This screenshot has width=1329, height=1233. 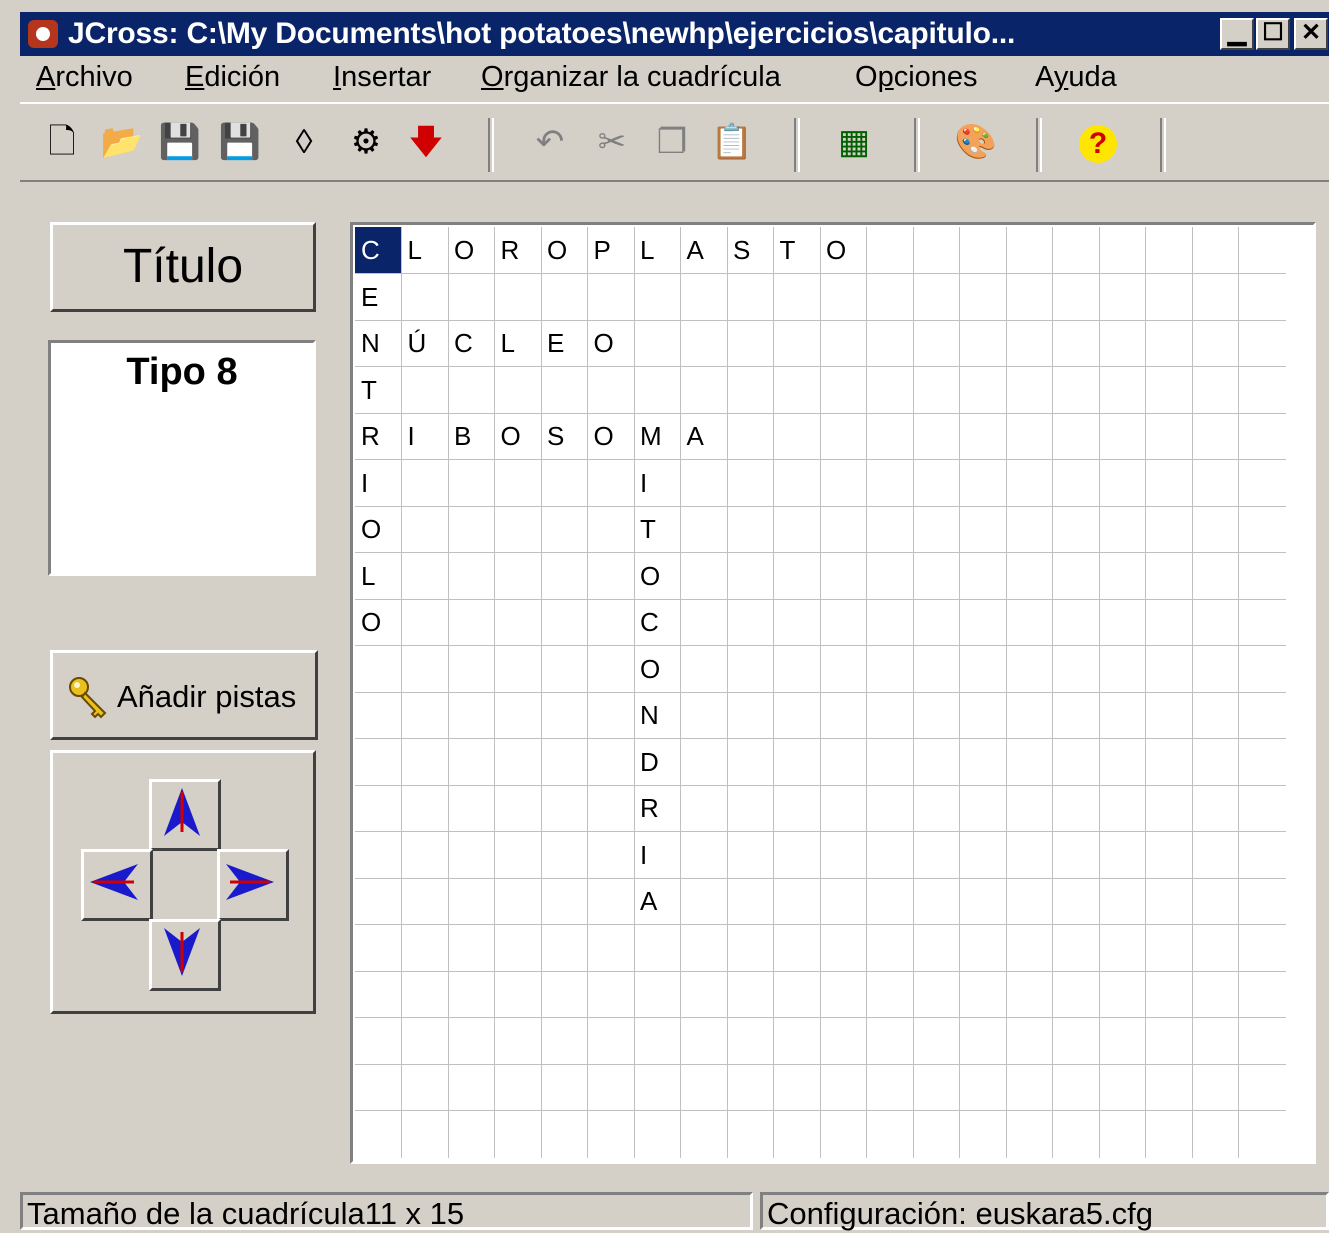 What do you see at coordinates (84, 77) in the screenshot?
I see `menu-archivo: Archivo` at bounding box center [84, 77].